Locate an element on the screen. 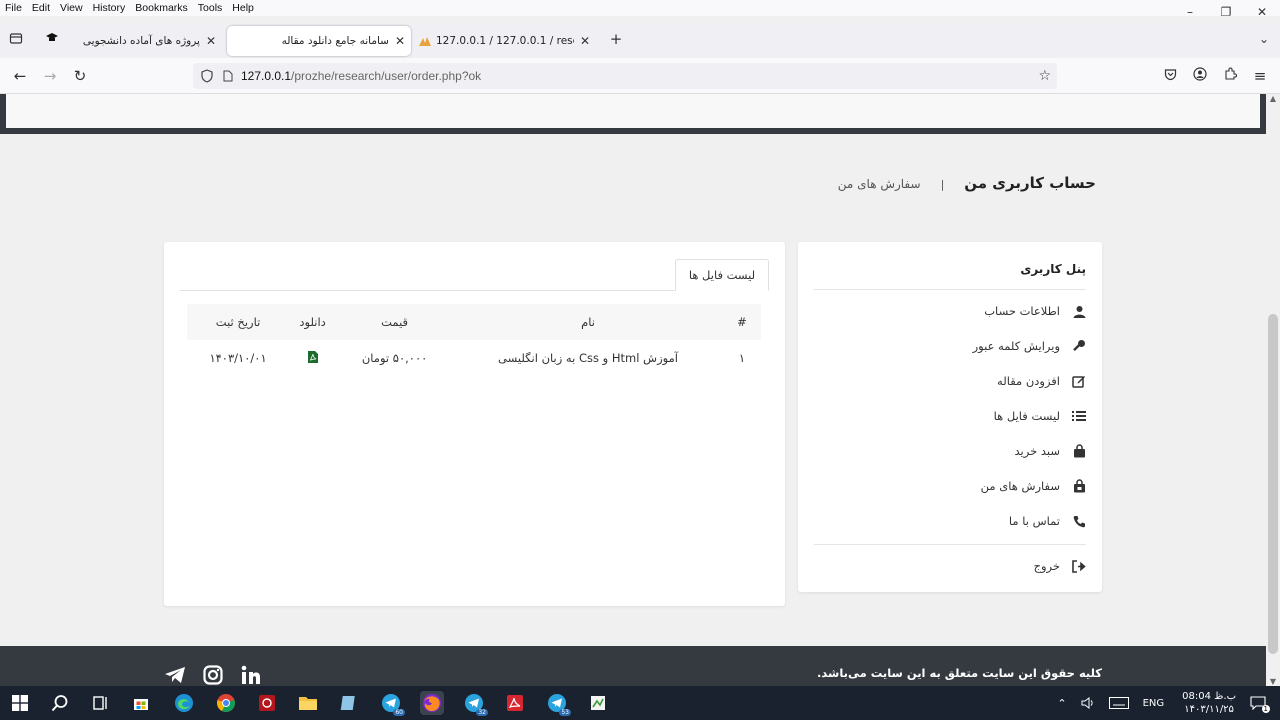 Image resolution: width=1280 pixels, height=720 pixels. extensions-icon is located at coordinates (1230, 76).